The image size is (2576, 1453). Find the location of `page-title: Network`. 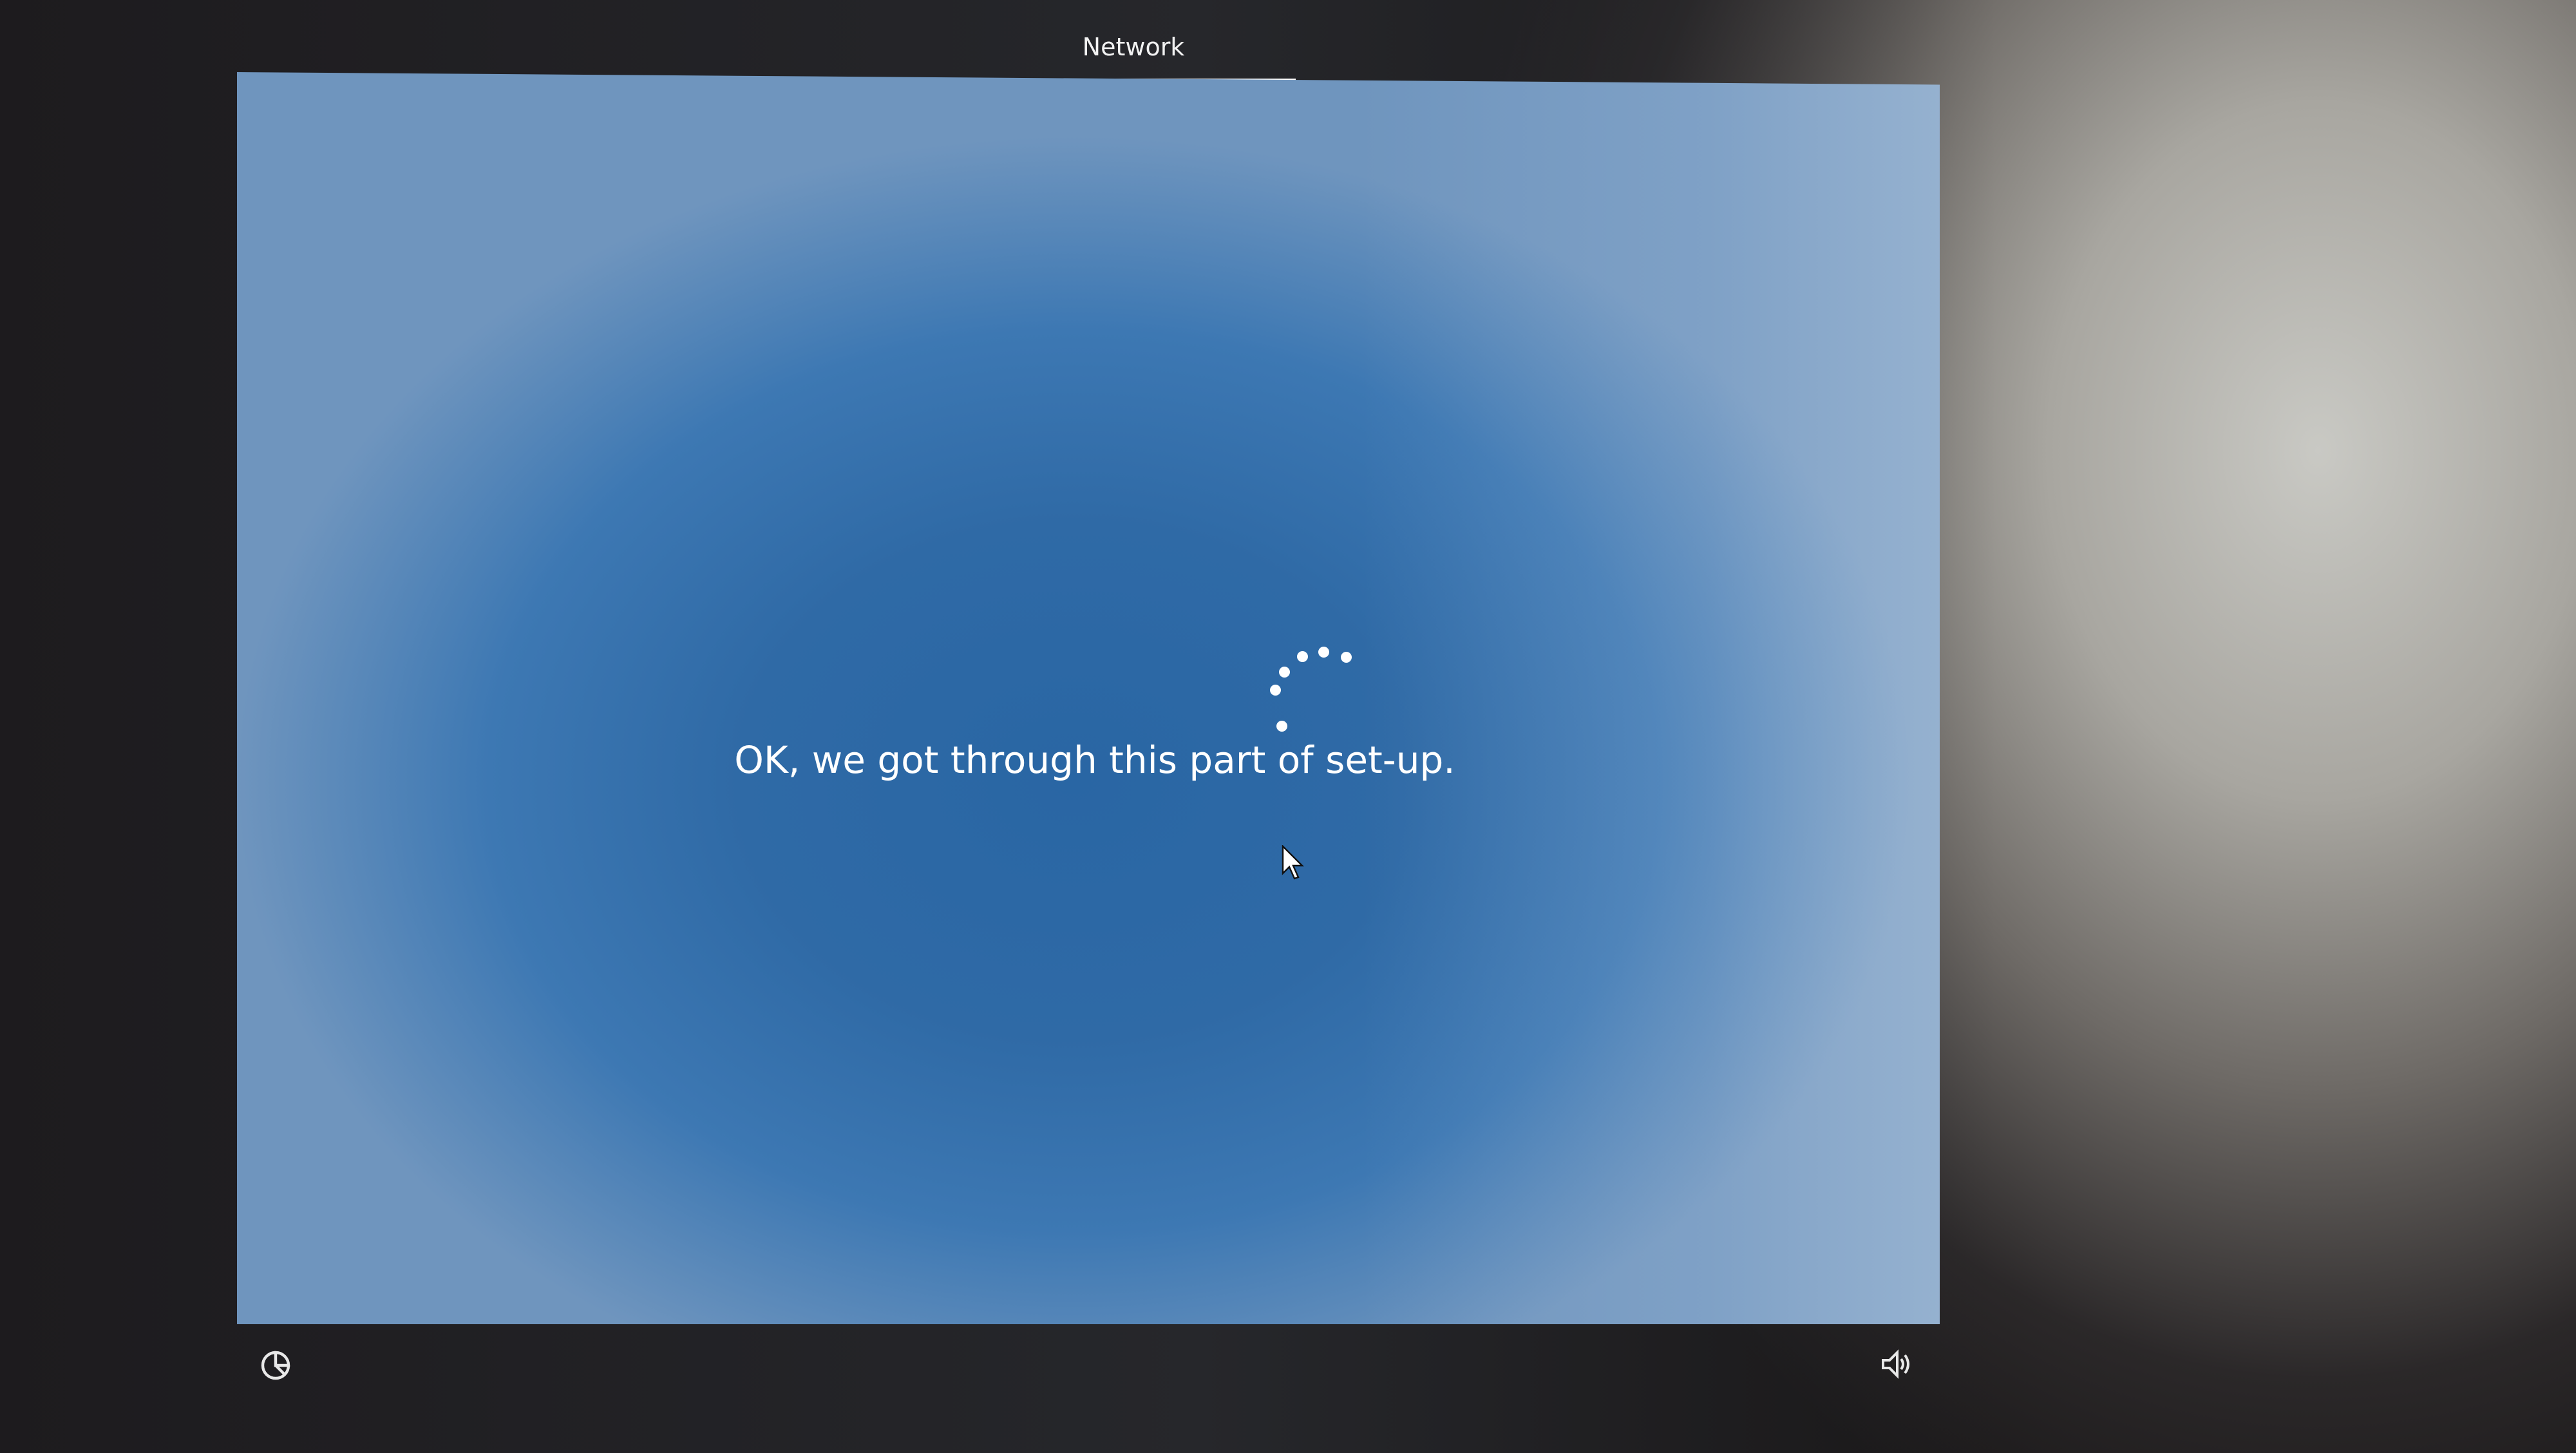

page-title: Network is located at coordinates (1133, 47).